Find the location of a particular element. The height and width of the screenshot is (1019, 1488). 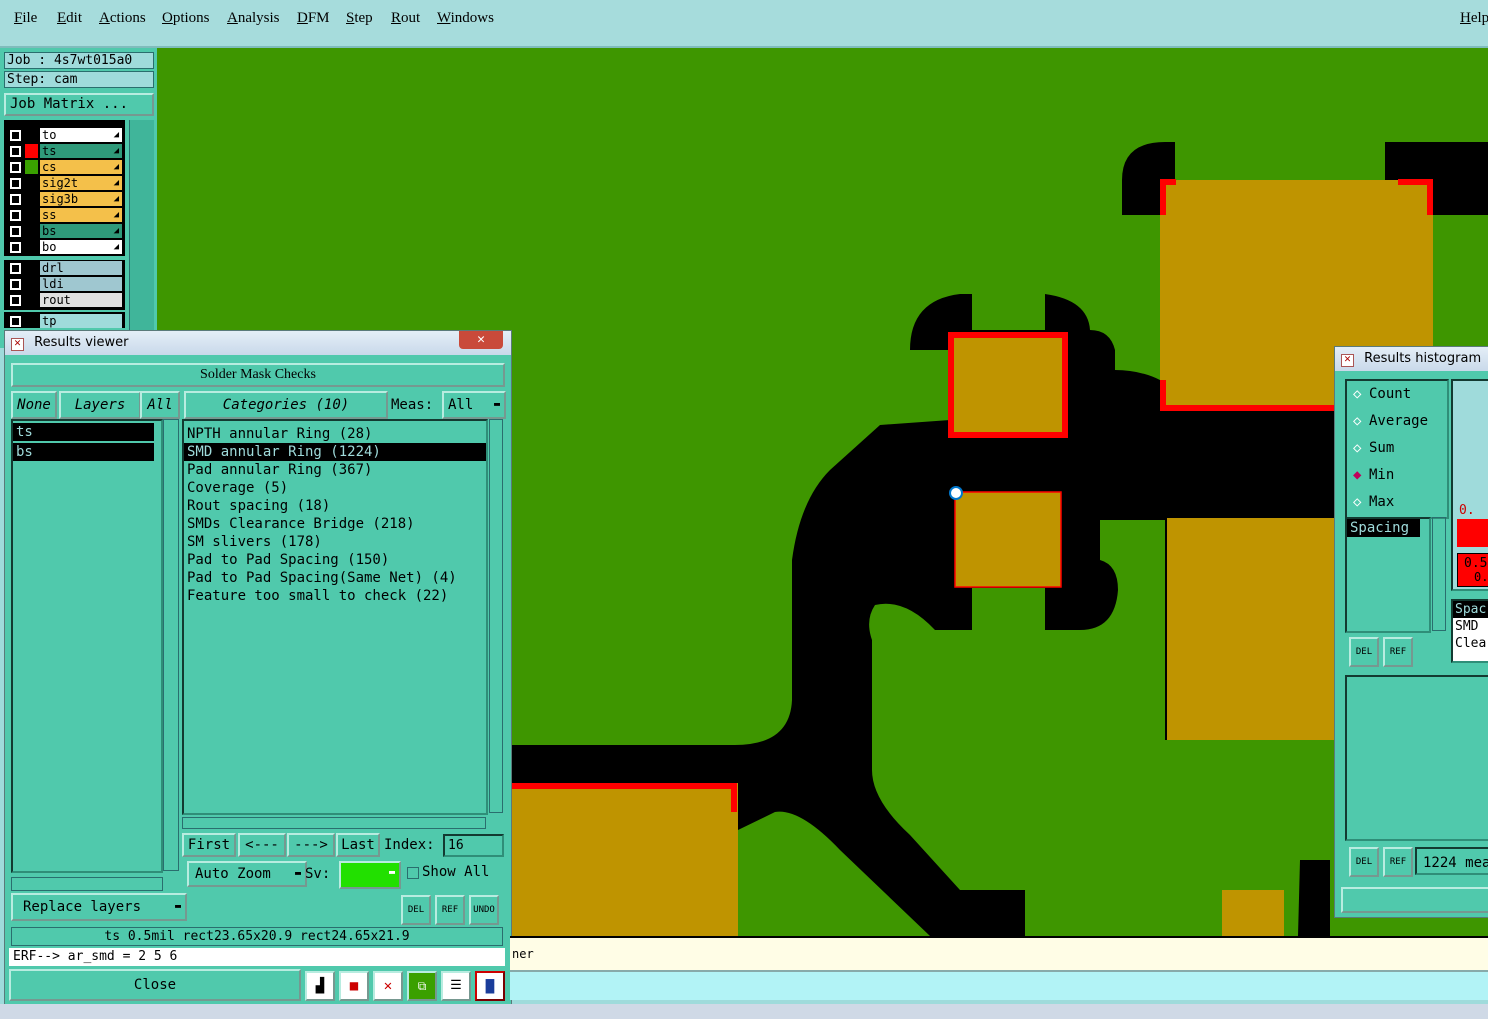

layer-row: sig2t ◢ is located at coordinates (66, 183).